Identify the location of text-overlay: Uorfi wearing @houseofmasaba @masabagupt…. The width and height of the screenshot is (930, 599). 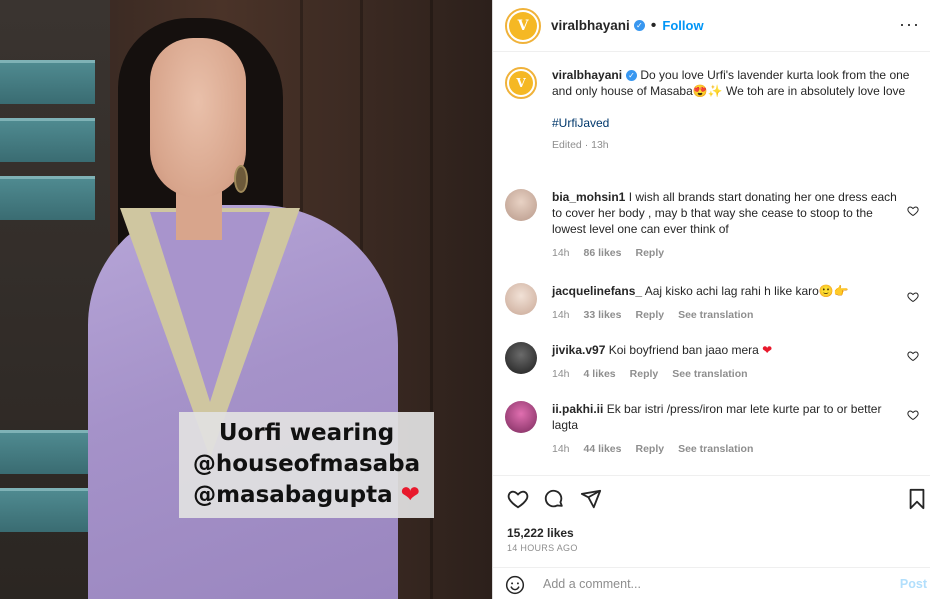
(306, 465).